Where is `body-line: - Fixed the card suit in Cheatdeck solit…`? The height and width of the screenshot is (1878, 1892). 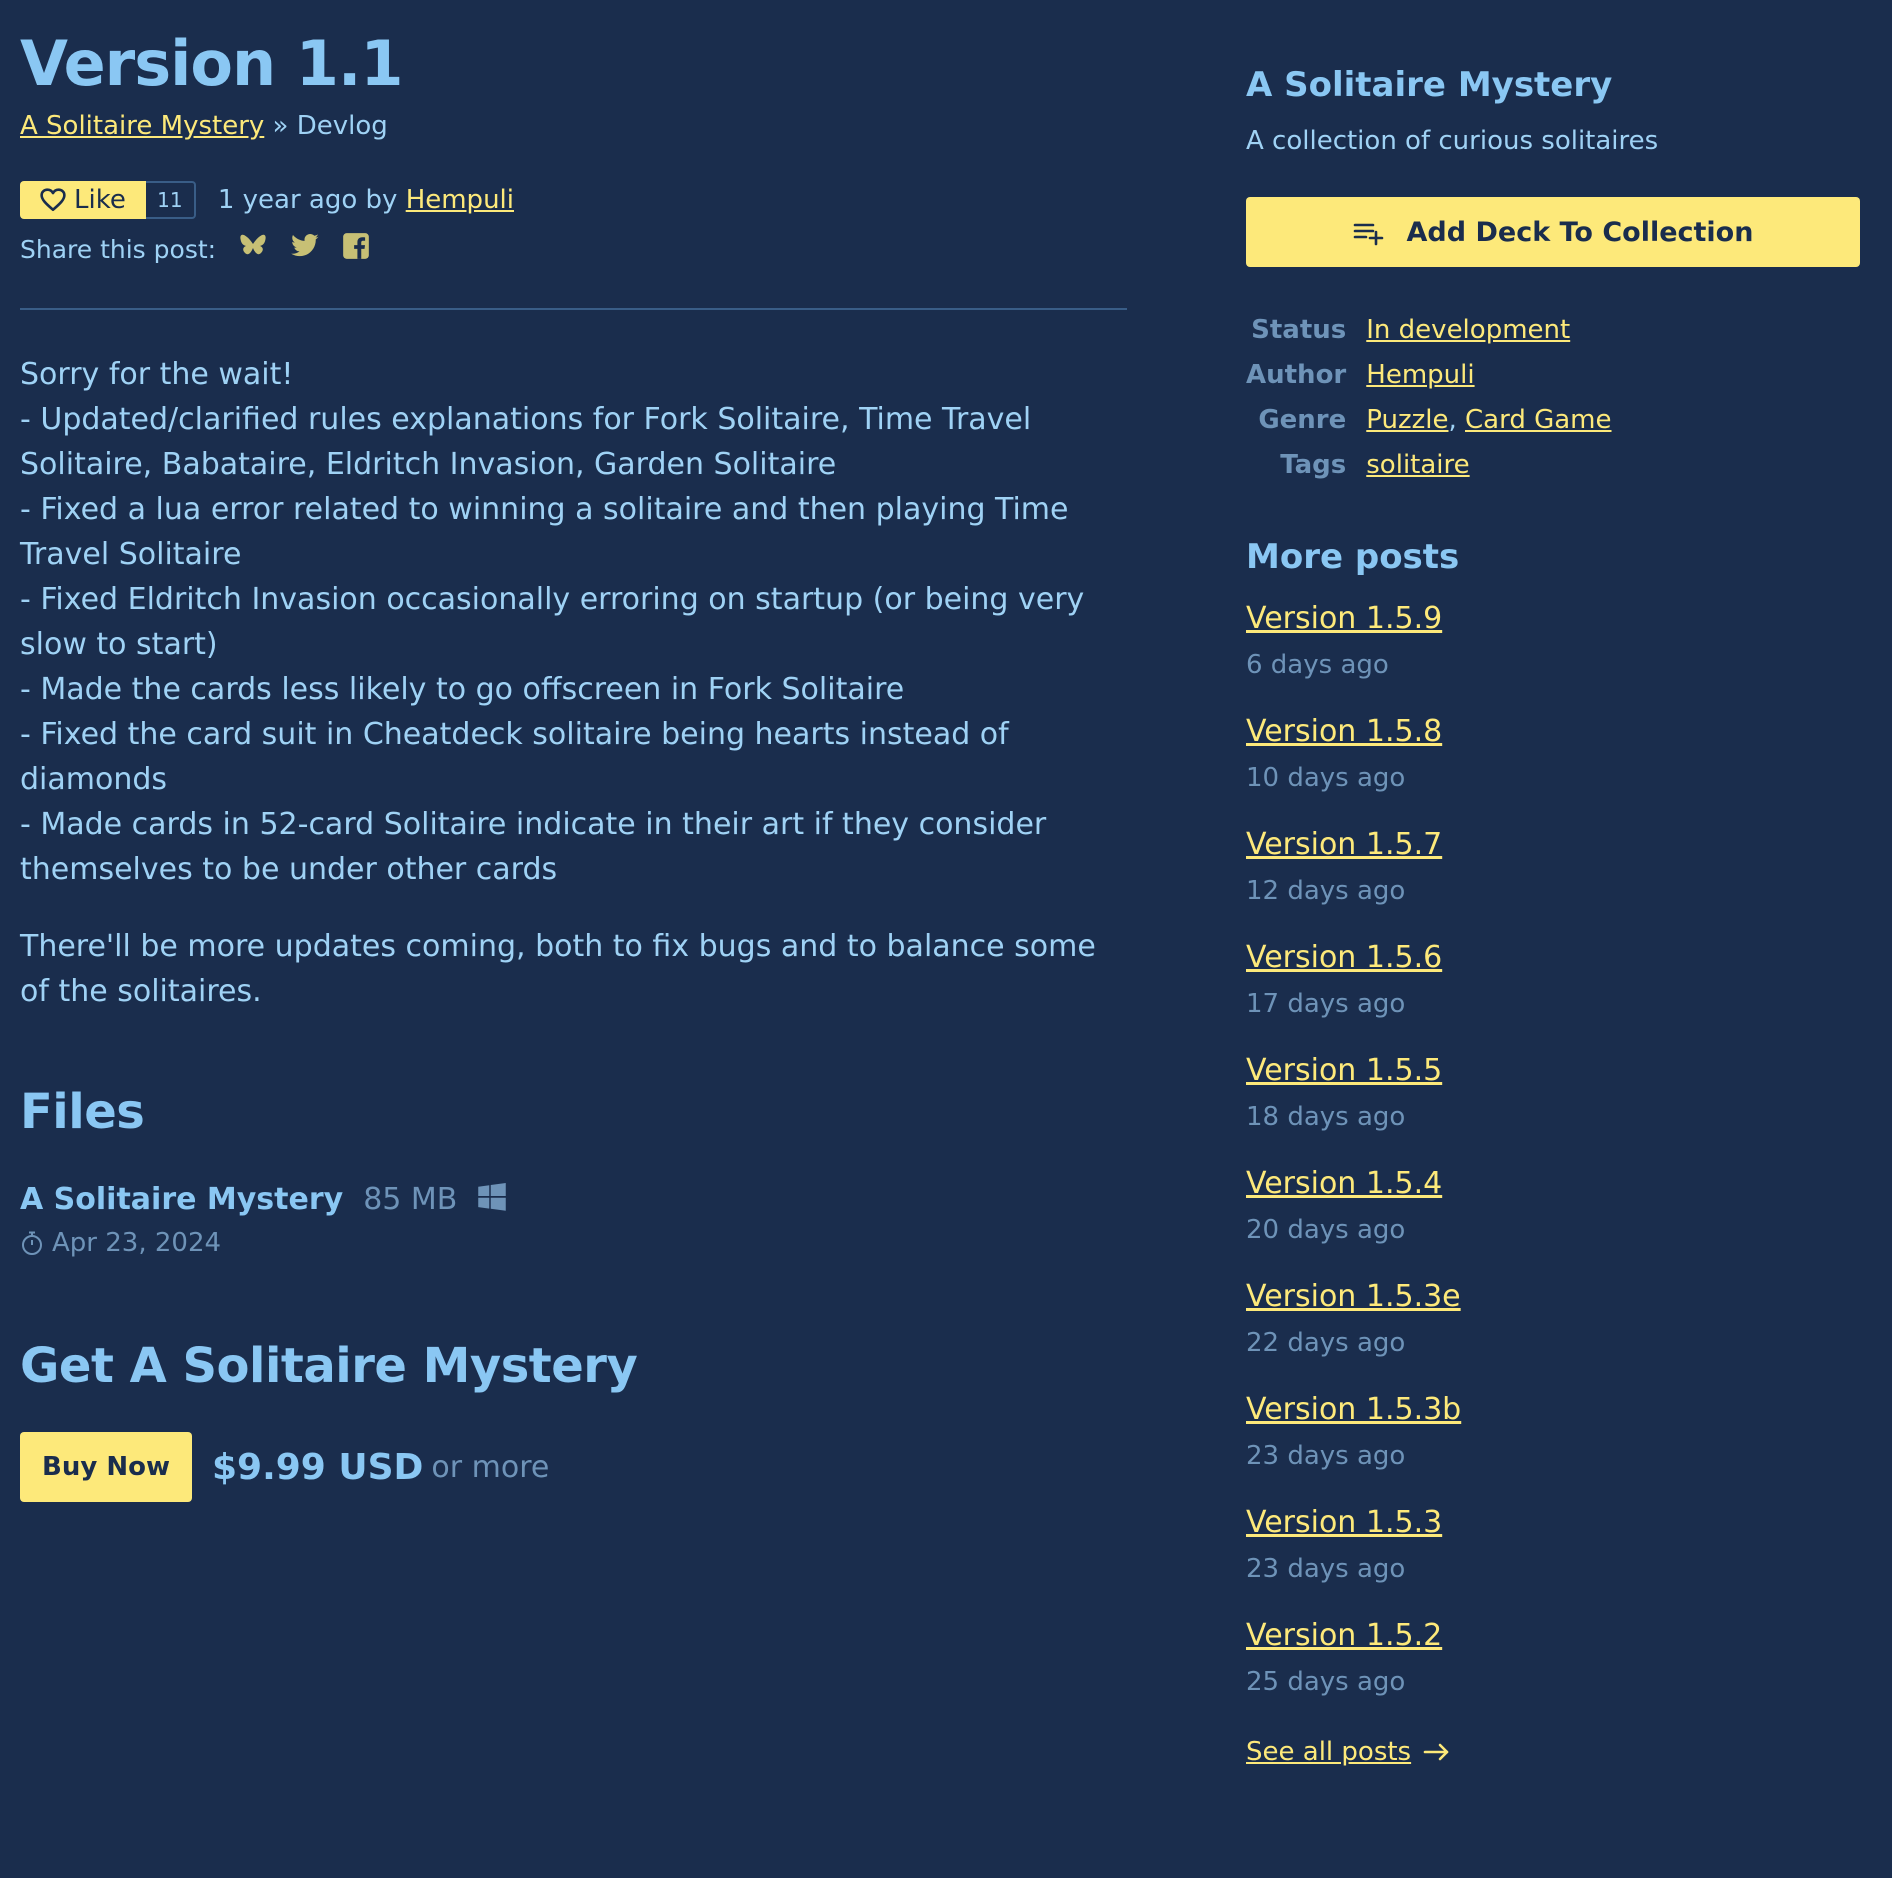
body-line: - Fixed the card suit in Cheatdeck solit… is located at coordinates (514, 757).